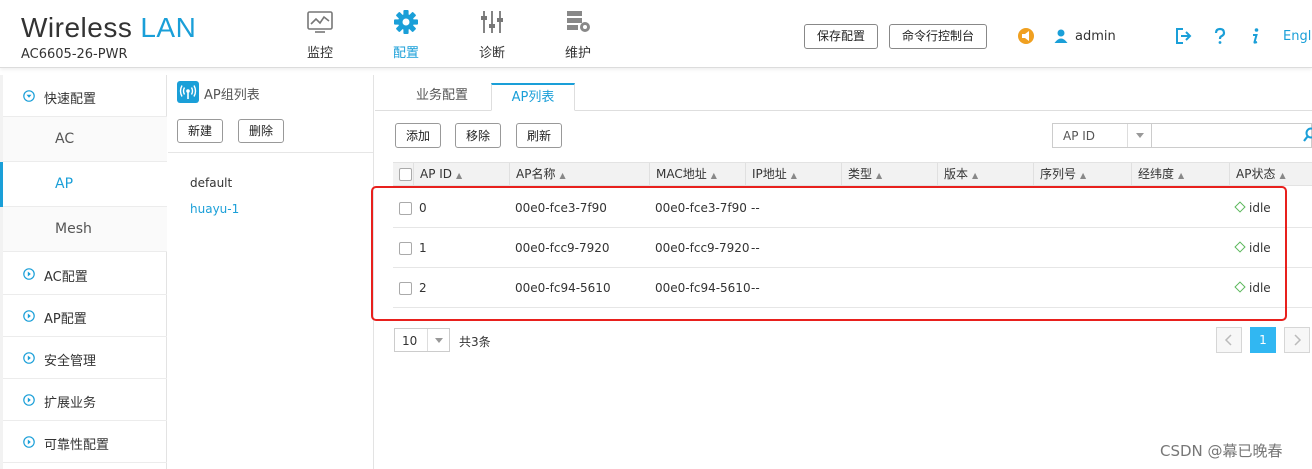 This screenshot has width=1312, height=469. I want to click on column-type: 类型 ▲, so click(889, 174).